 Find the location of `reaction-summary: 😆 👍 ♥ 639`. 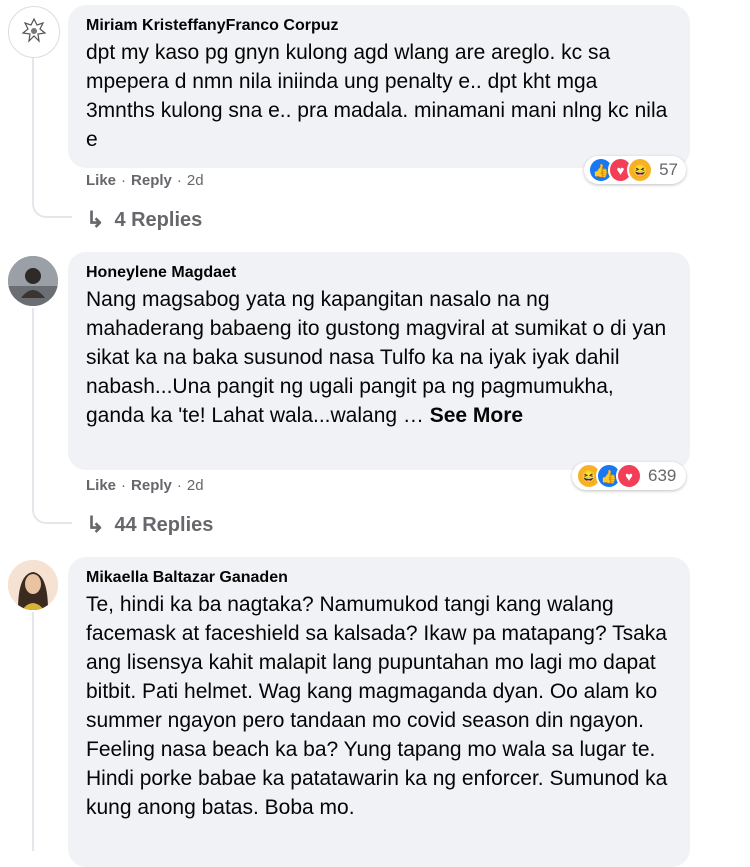

reaction-summary: 😆 👍 ♥ 639 is located at coordinates (629, 476).